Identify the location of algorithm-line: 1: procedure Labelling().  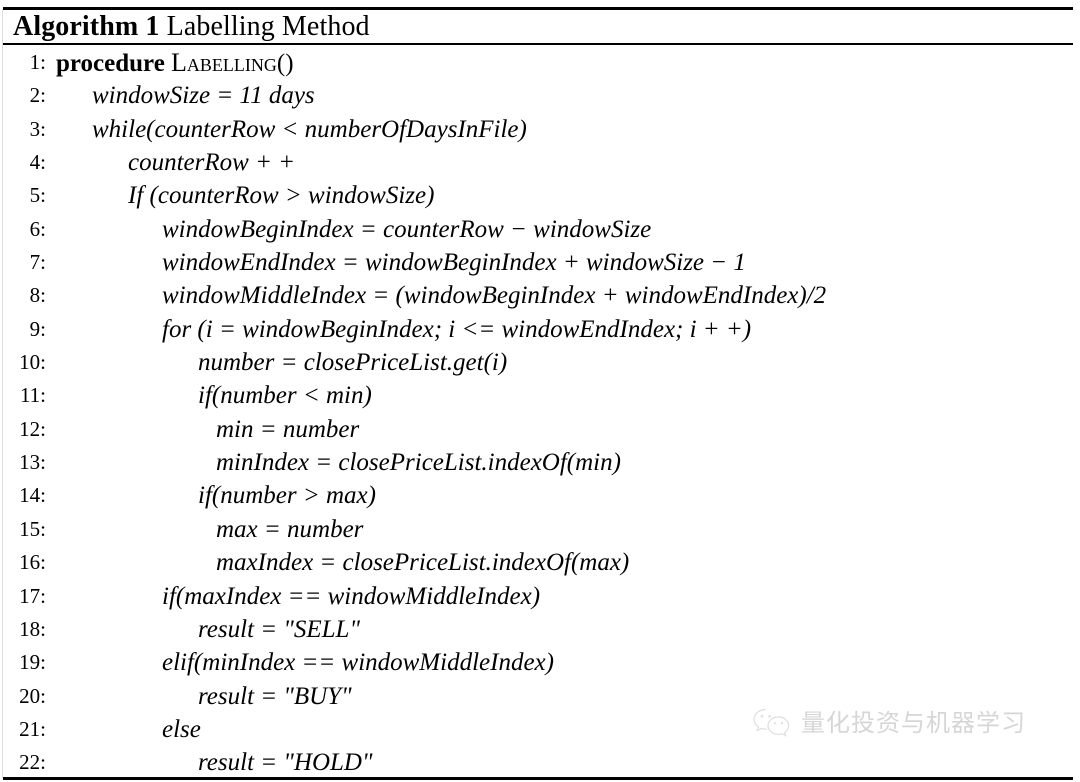
(540, 62).